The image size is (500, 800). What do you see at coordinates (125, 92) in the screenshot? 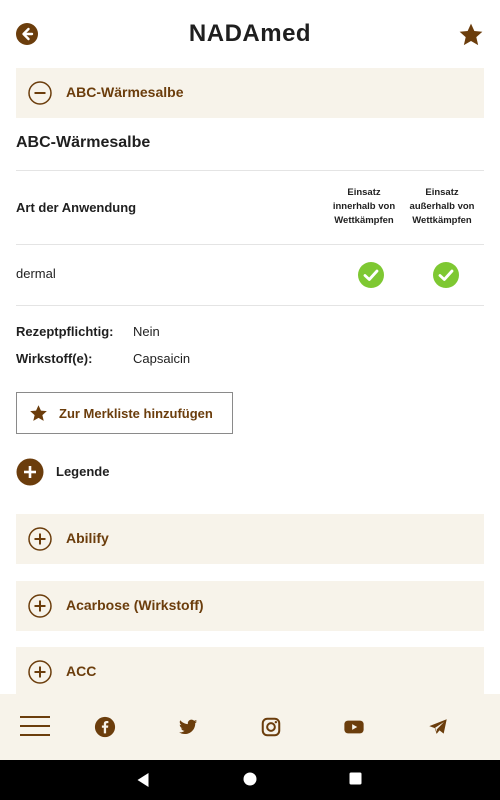
I see `accordion-item-label: ABC-Wärmesalbe` at bounding box center [125, 92].